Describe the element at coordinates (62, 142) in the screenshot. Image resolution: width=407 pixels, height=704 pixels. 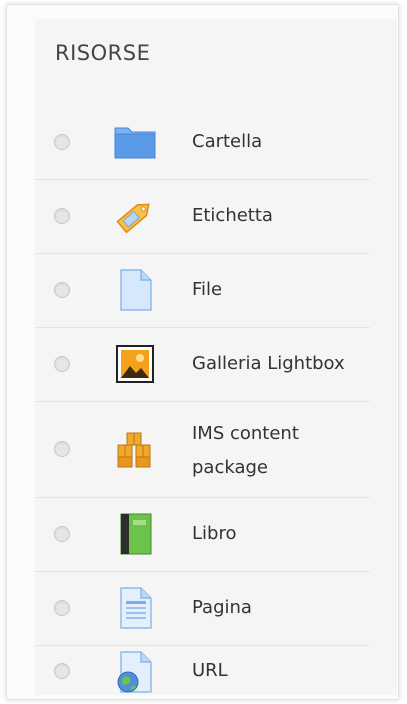
I see `resource-radio-folder` at that location.